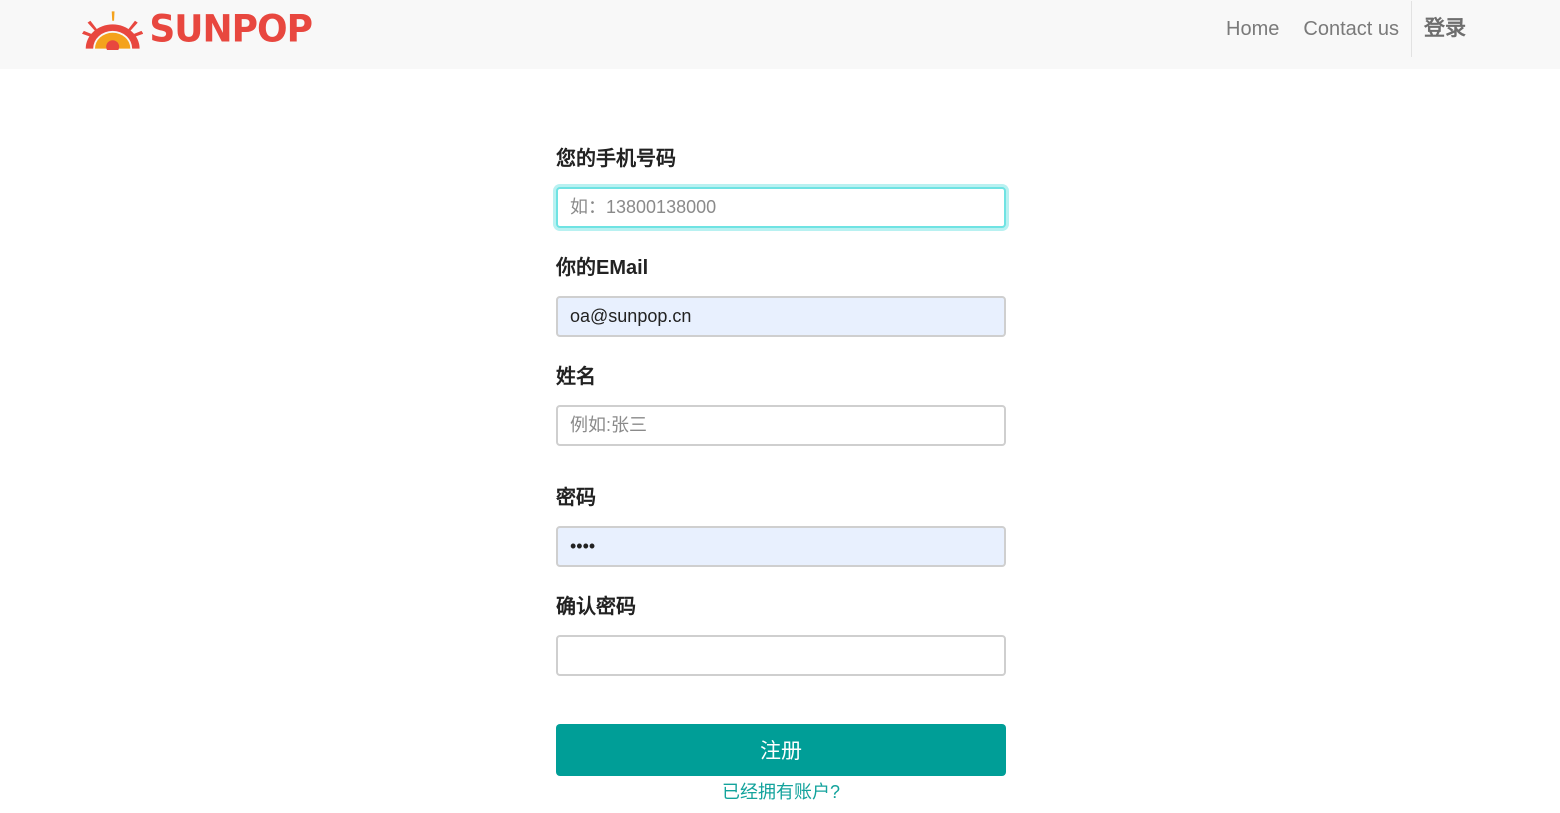 The image size is (1560, 813). I want to click on email-label: 你的EMail, so click(602, 268).